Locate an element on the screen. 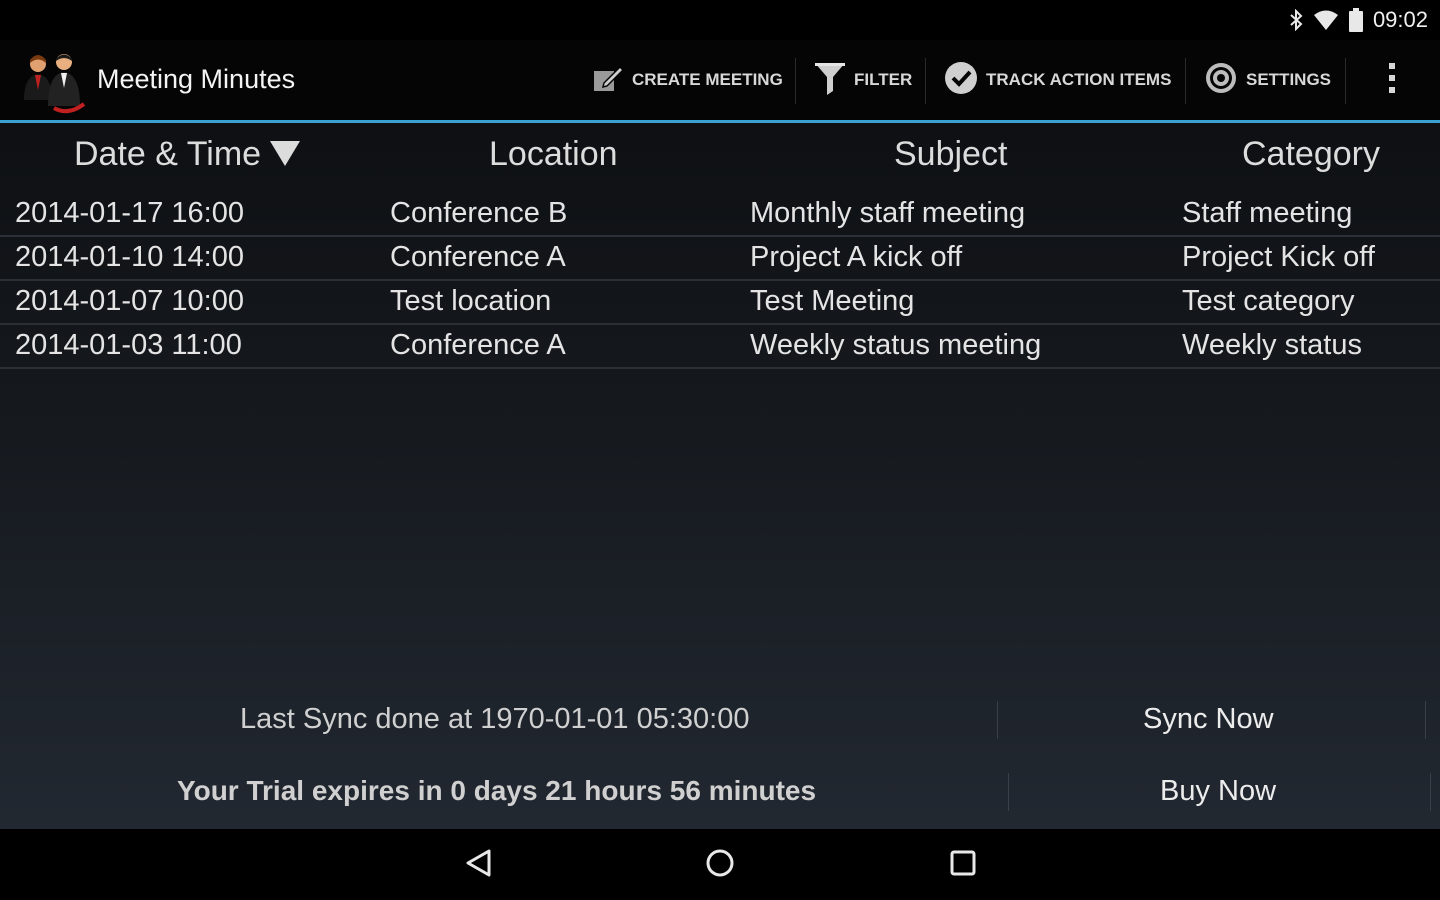 This screenshot has width=1440, height=900. cell-location: Conference B is located at coordinates (479, 213).